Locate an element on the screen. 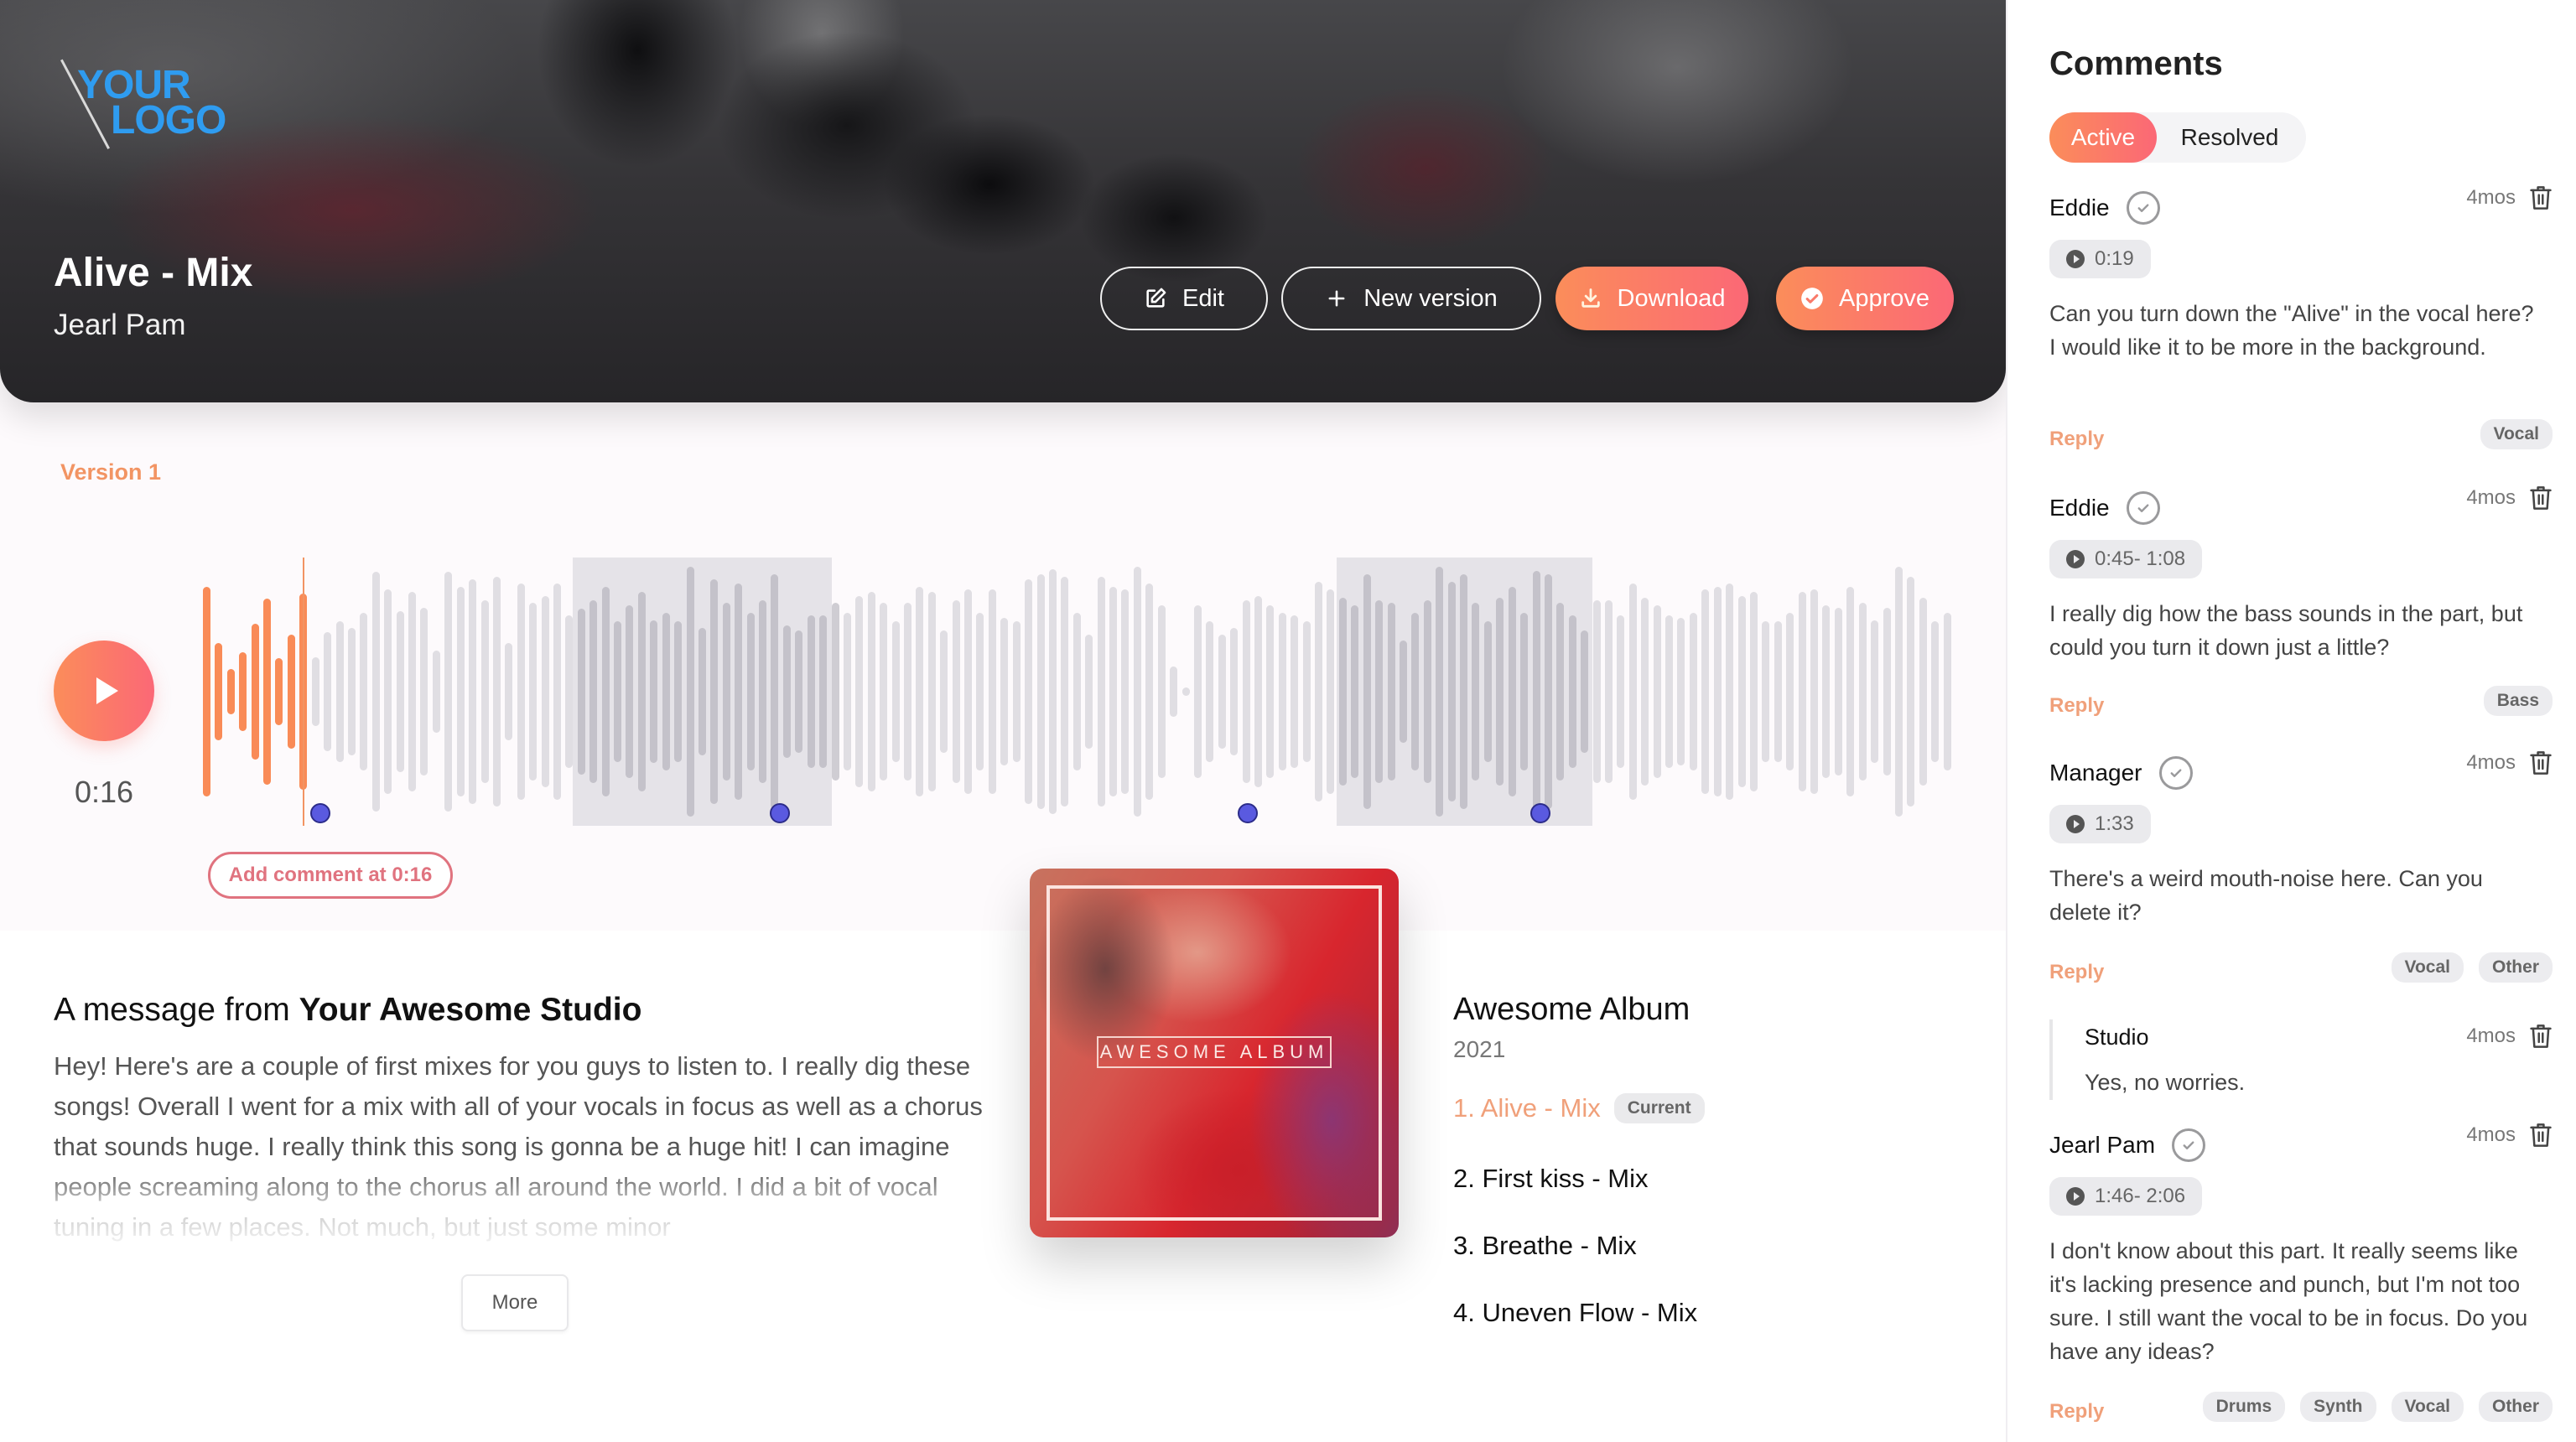 This screenshot has width=2576, height=1442. tag-chip: Synth is located at coordinates (2338, 1407).